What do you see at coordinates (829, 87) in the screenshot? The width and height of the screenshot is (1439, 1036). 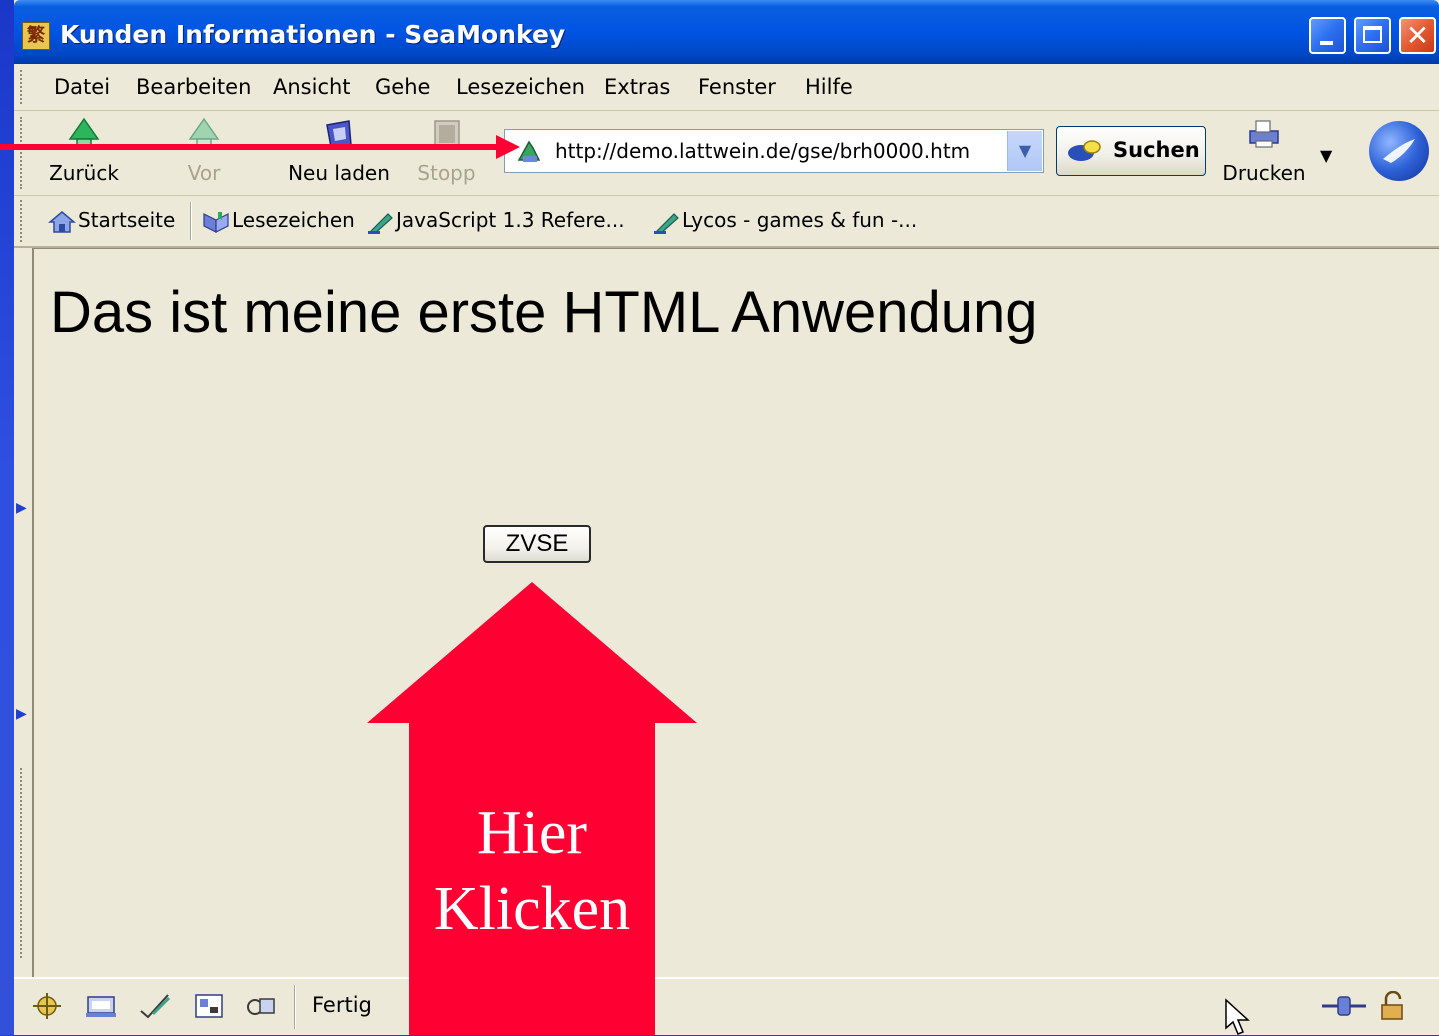 I see `menu-hilfe: Hilfe` at bounding box center [829, 87].